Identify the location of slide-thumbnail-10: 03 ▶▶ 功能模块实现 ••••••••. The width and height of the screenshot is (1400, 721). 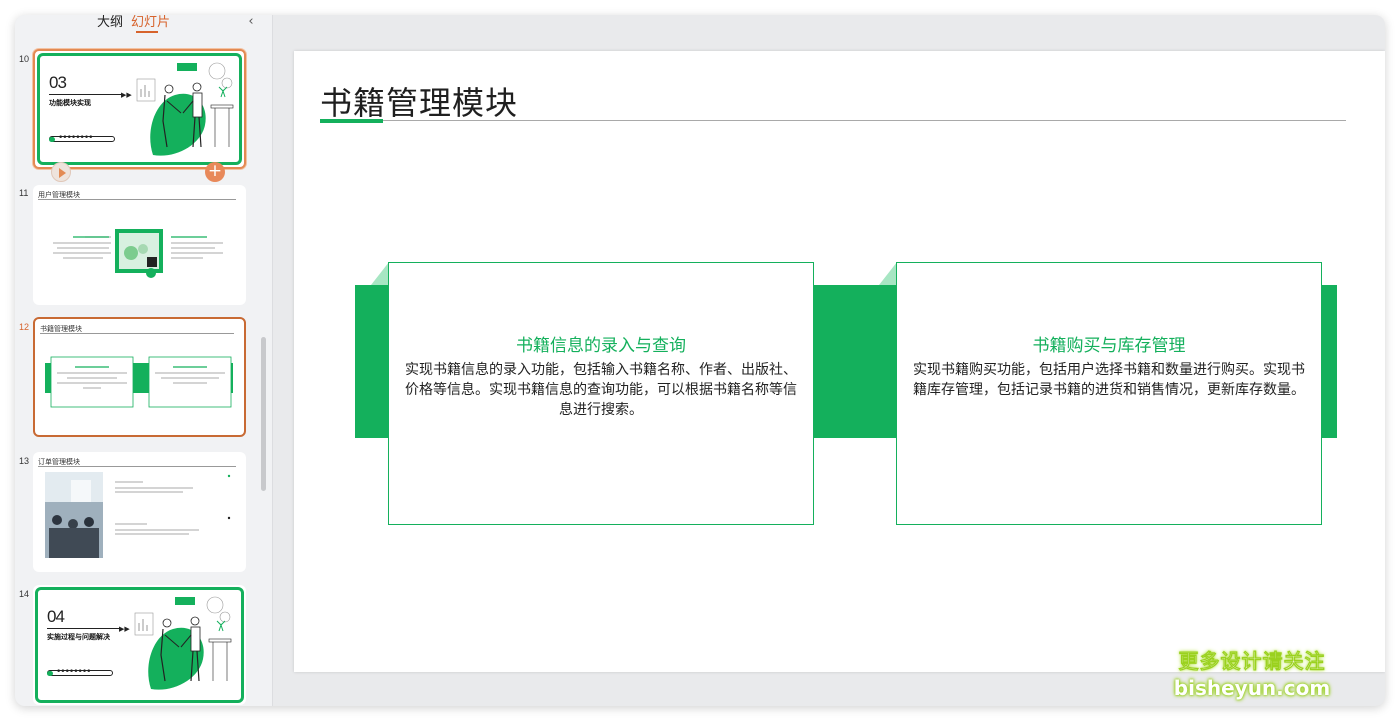
(139, 109).